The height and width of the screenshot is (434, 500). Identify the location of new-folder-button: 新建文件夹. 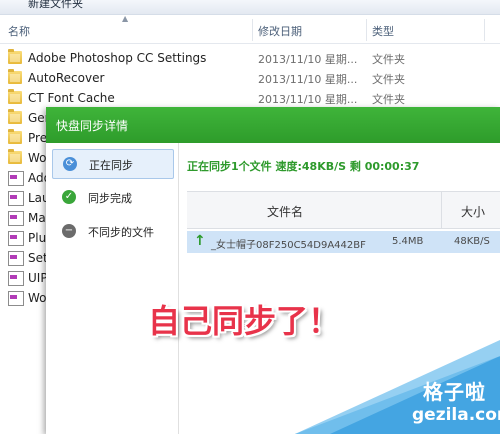
(55, 5).